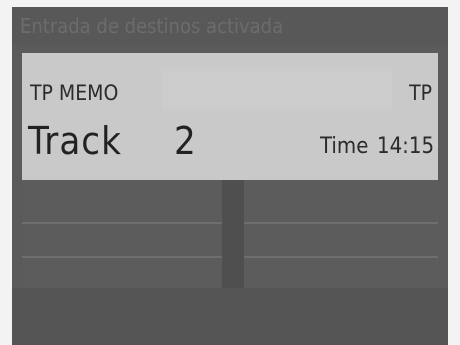 The image size is (460, 345). What do you see at coordinates (341, 234) in the screenshot?
I see `right-softkey-area` at bounding box center [341, 234].